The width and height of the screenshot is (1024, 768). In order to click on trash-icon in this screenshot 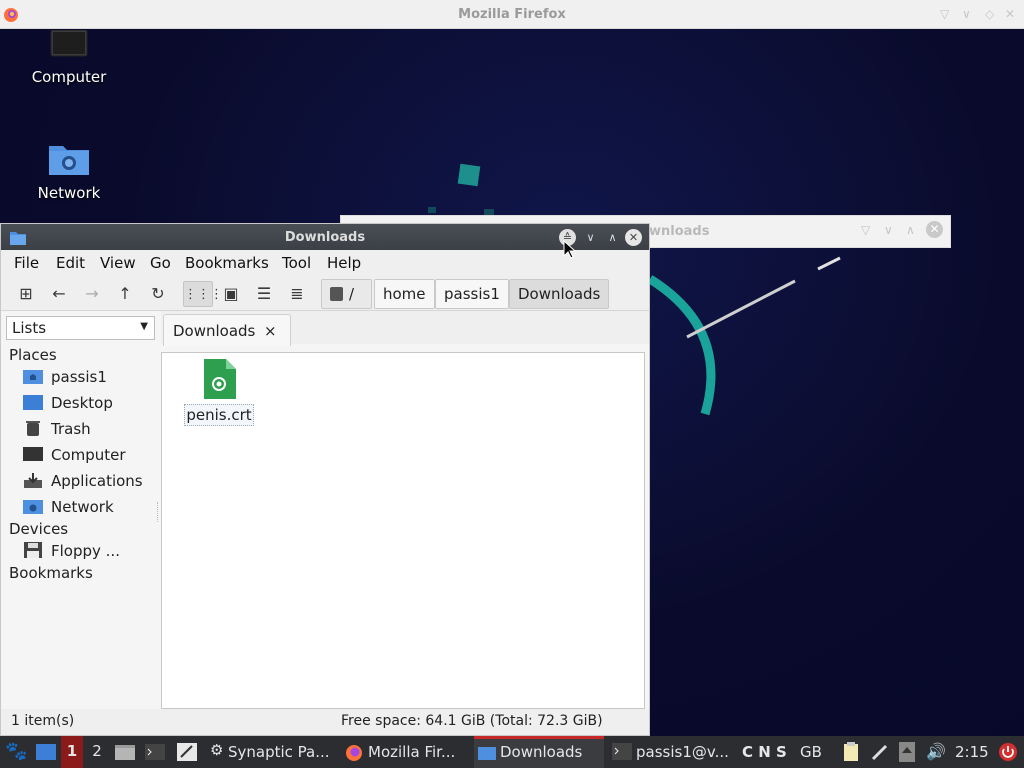, I will do `click(33, 428)`.